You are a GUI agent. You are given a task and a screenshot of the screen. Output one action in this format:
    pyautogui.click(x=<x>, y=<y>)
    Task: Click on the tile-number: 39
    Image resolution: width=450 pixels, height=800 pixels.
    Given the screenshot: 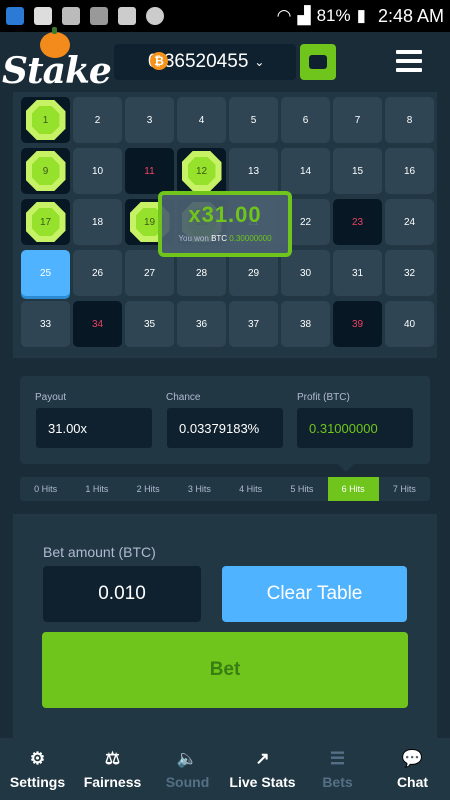 What is the action you would take?
    pyautogui.click(x=357, y=324)
    